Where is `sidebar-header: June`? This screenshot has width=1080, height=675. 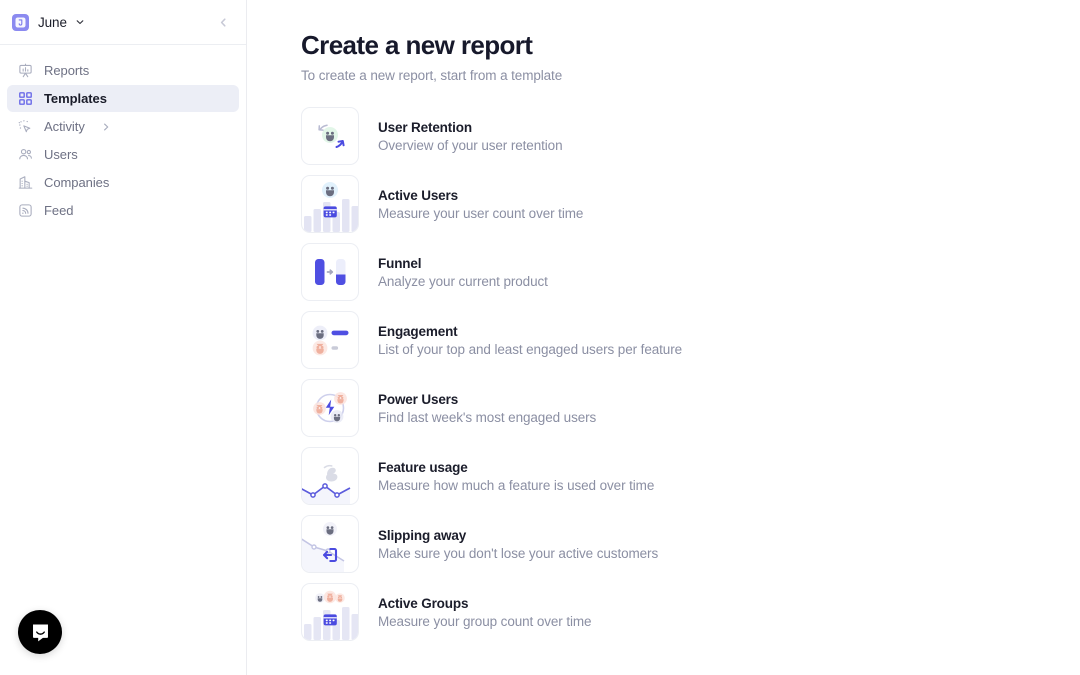
sidebar-header: June is located at coordinates (123, 22).